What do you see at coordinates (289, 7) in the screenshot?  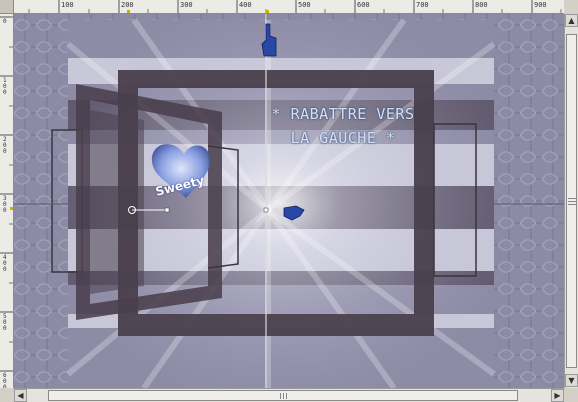 I see `horizontal-ruler: 100 200 300 400 500 600 700 800 900` at bounding box center [289, 7].